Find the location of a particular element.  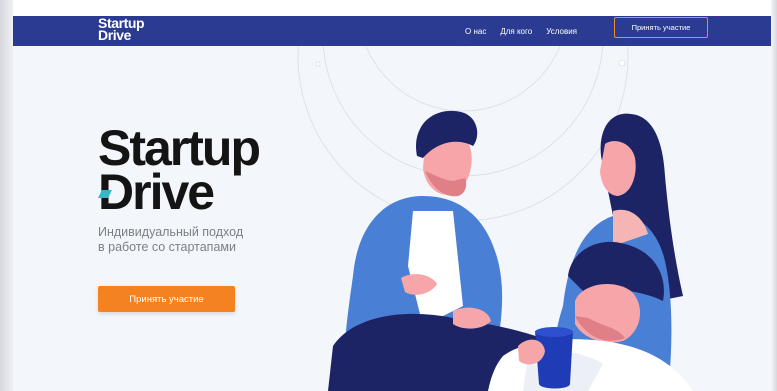

hero-logo-line2: Drive is located at coordinates (156, 192).